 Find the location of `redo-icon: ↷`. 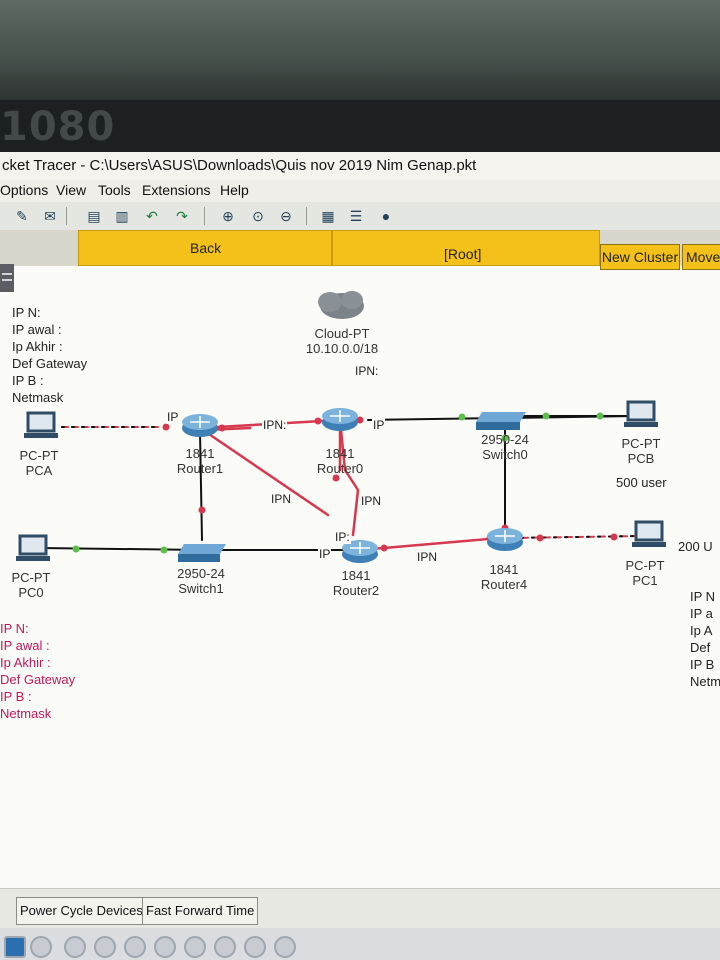

redo-icon: ↷ is located at coordinates (182, 216).